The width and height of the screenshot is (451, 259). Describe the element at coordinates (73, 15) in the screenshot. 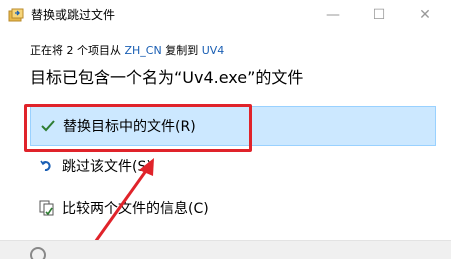

I see `window-title: 替换或跳过文件` at that location.